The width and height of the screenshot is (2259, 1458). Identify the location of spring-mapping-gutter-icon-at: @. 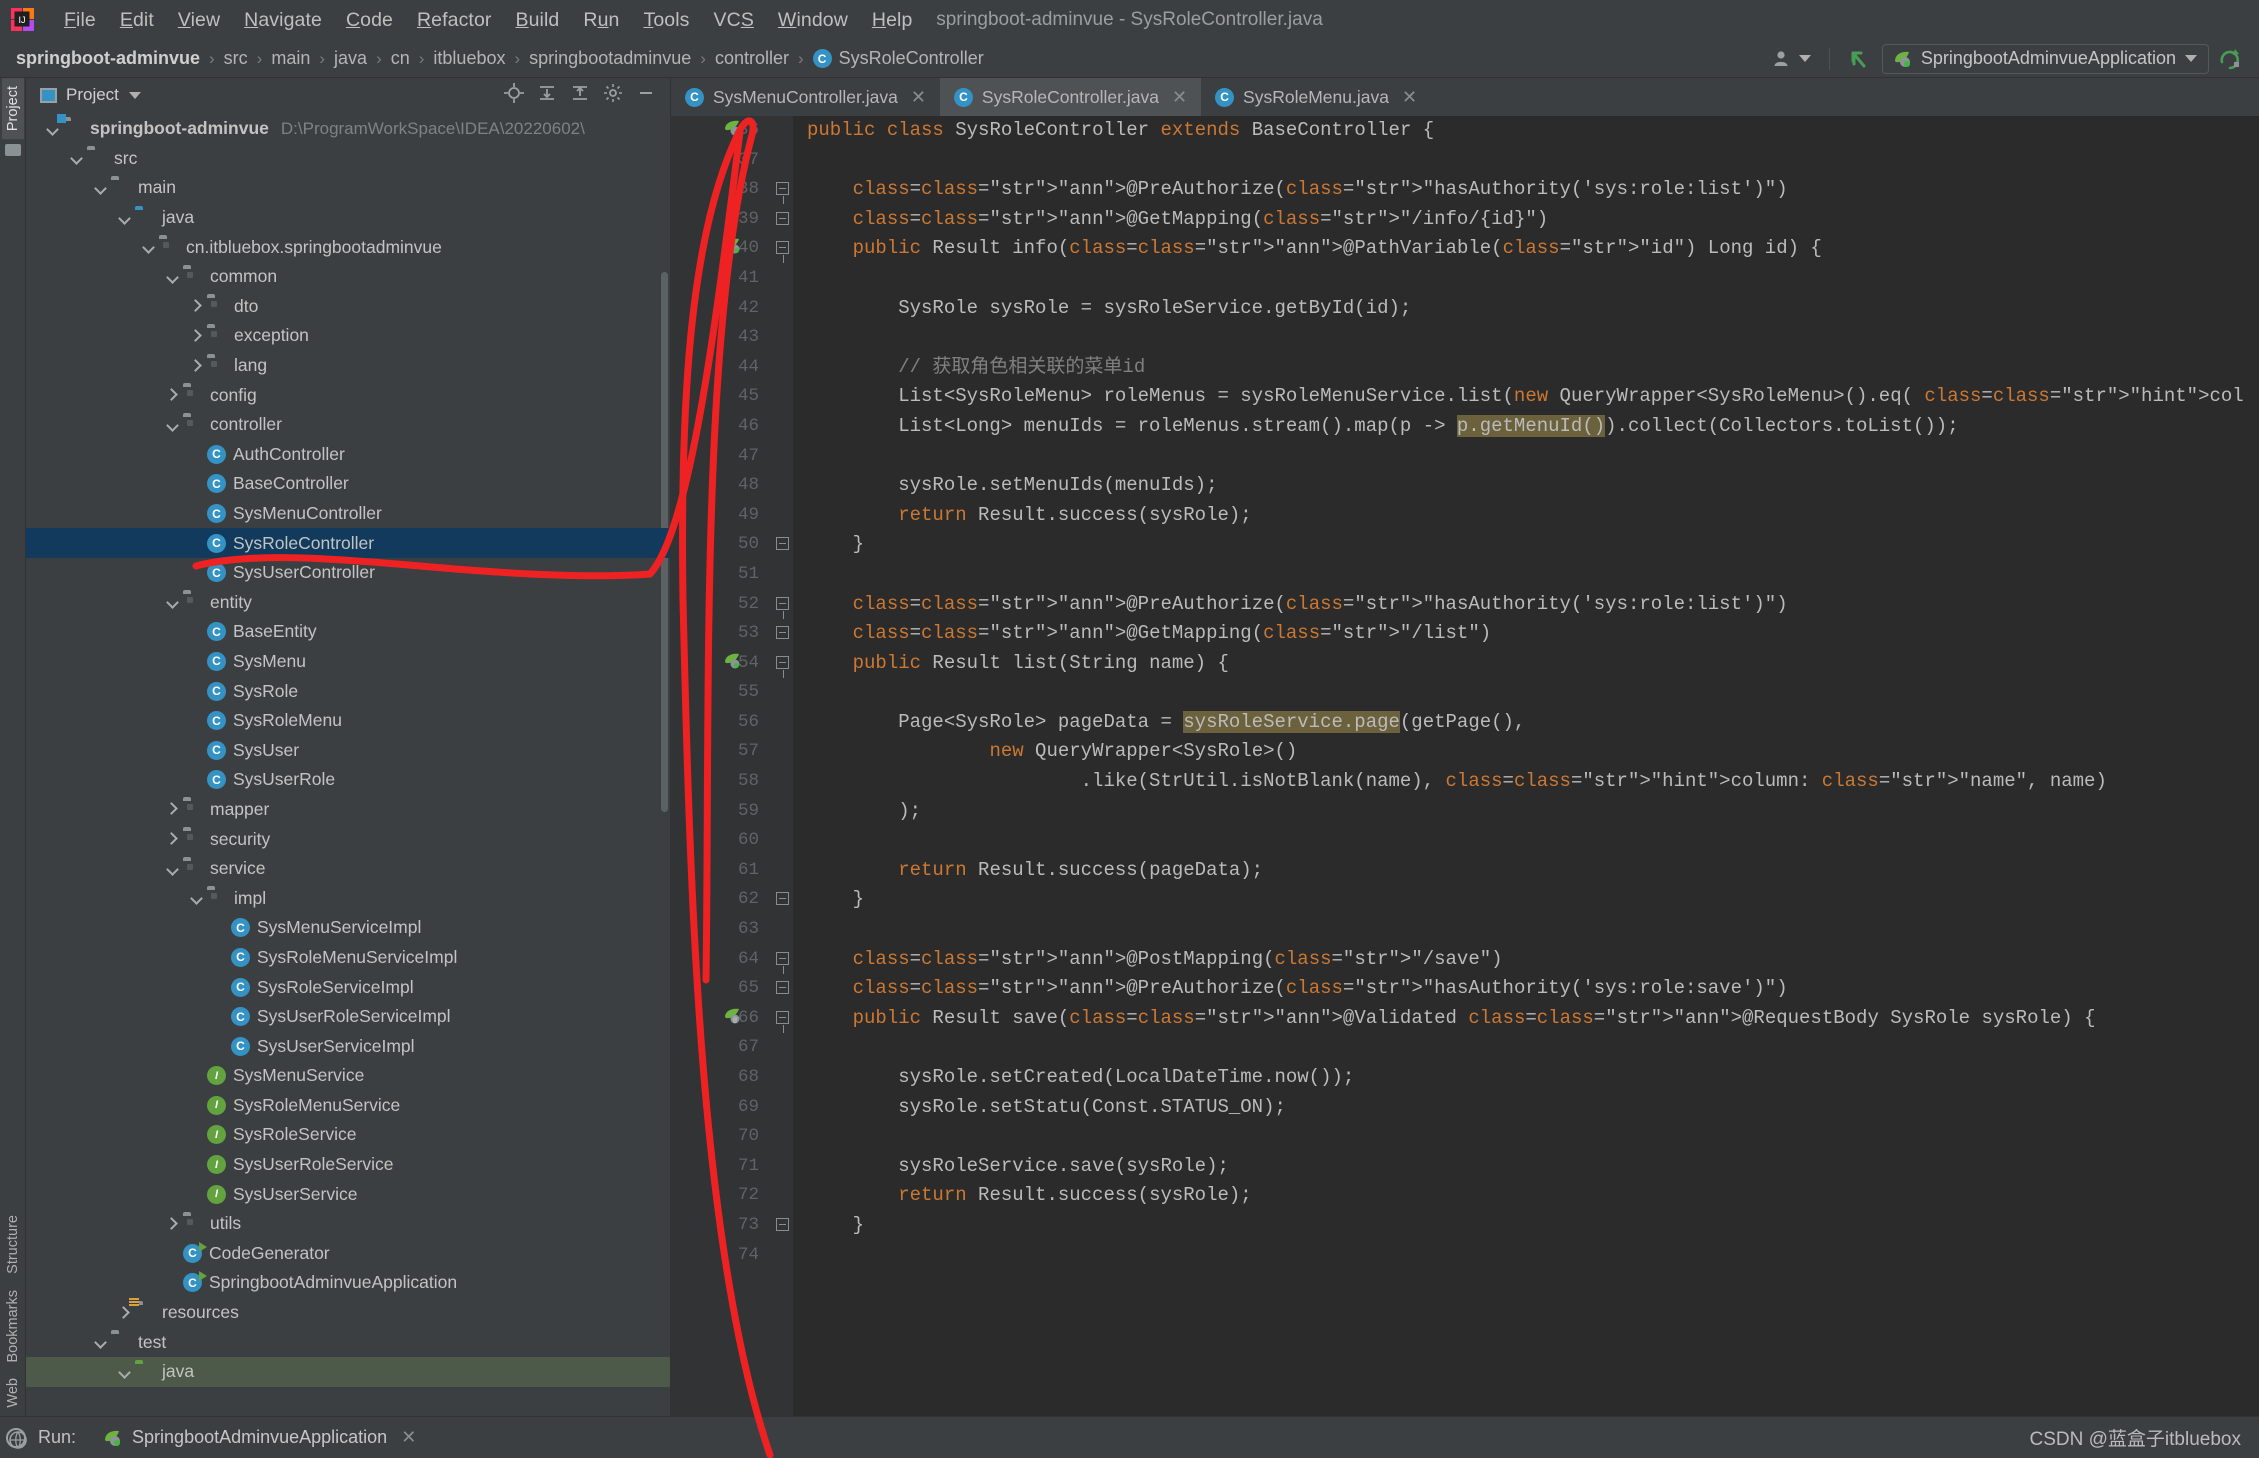
(732, 1017).